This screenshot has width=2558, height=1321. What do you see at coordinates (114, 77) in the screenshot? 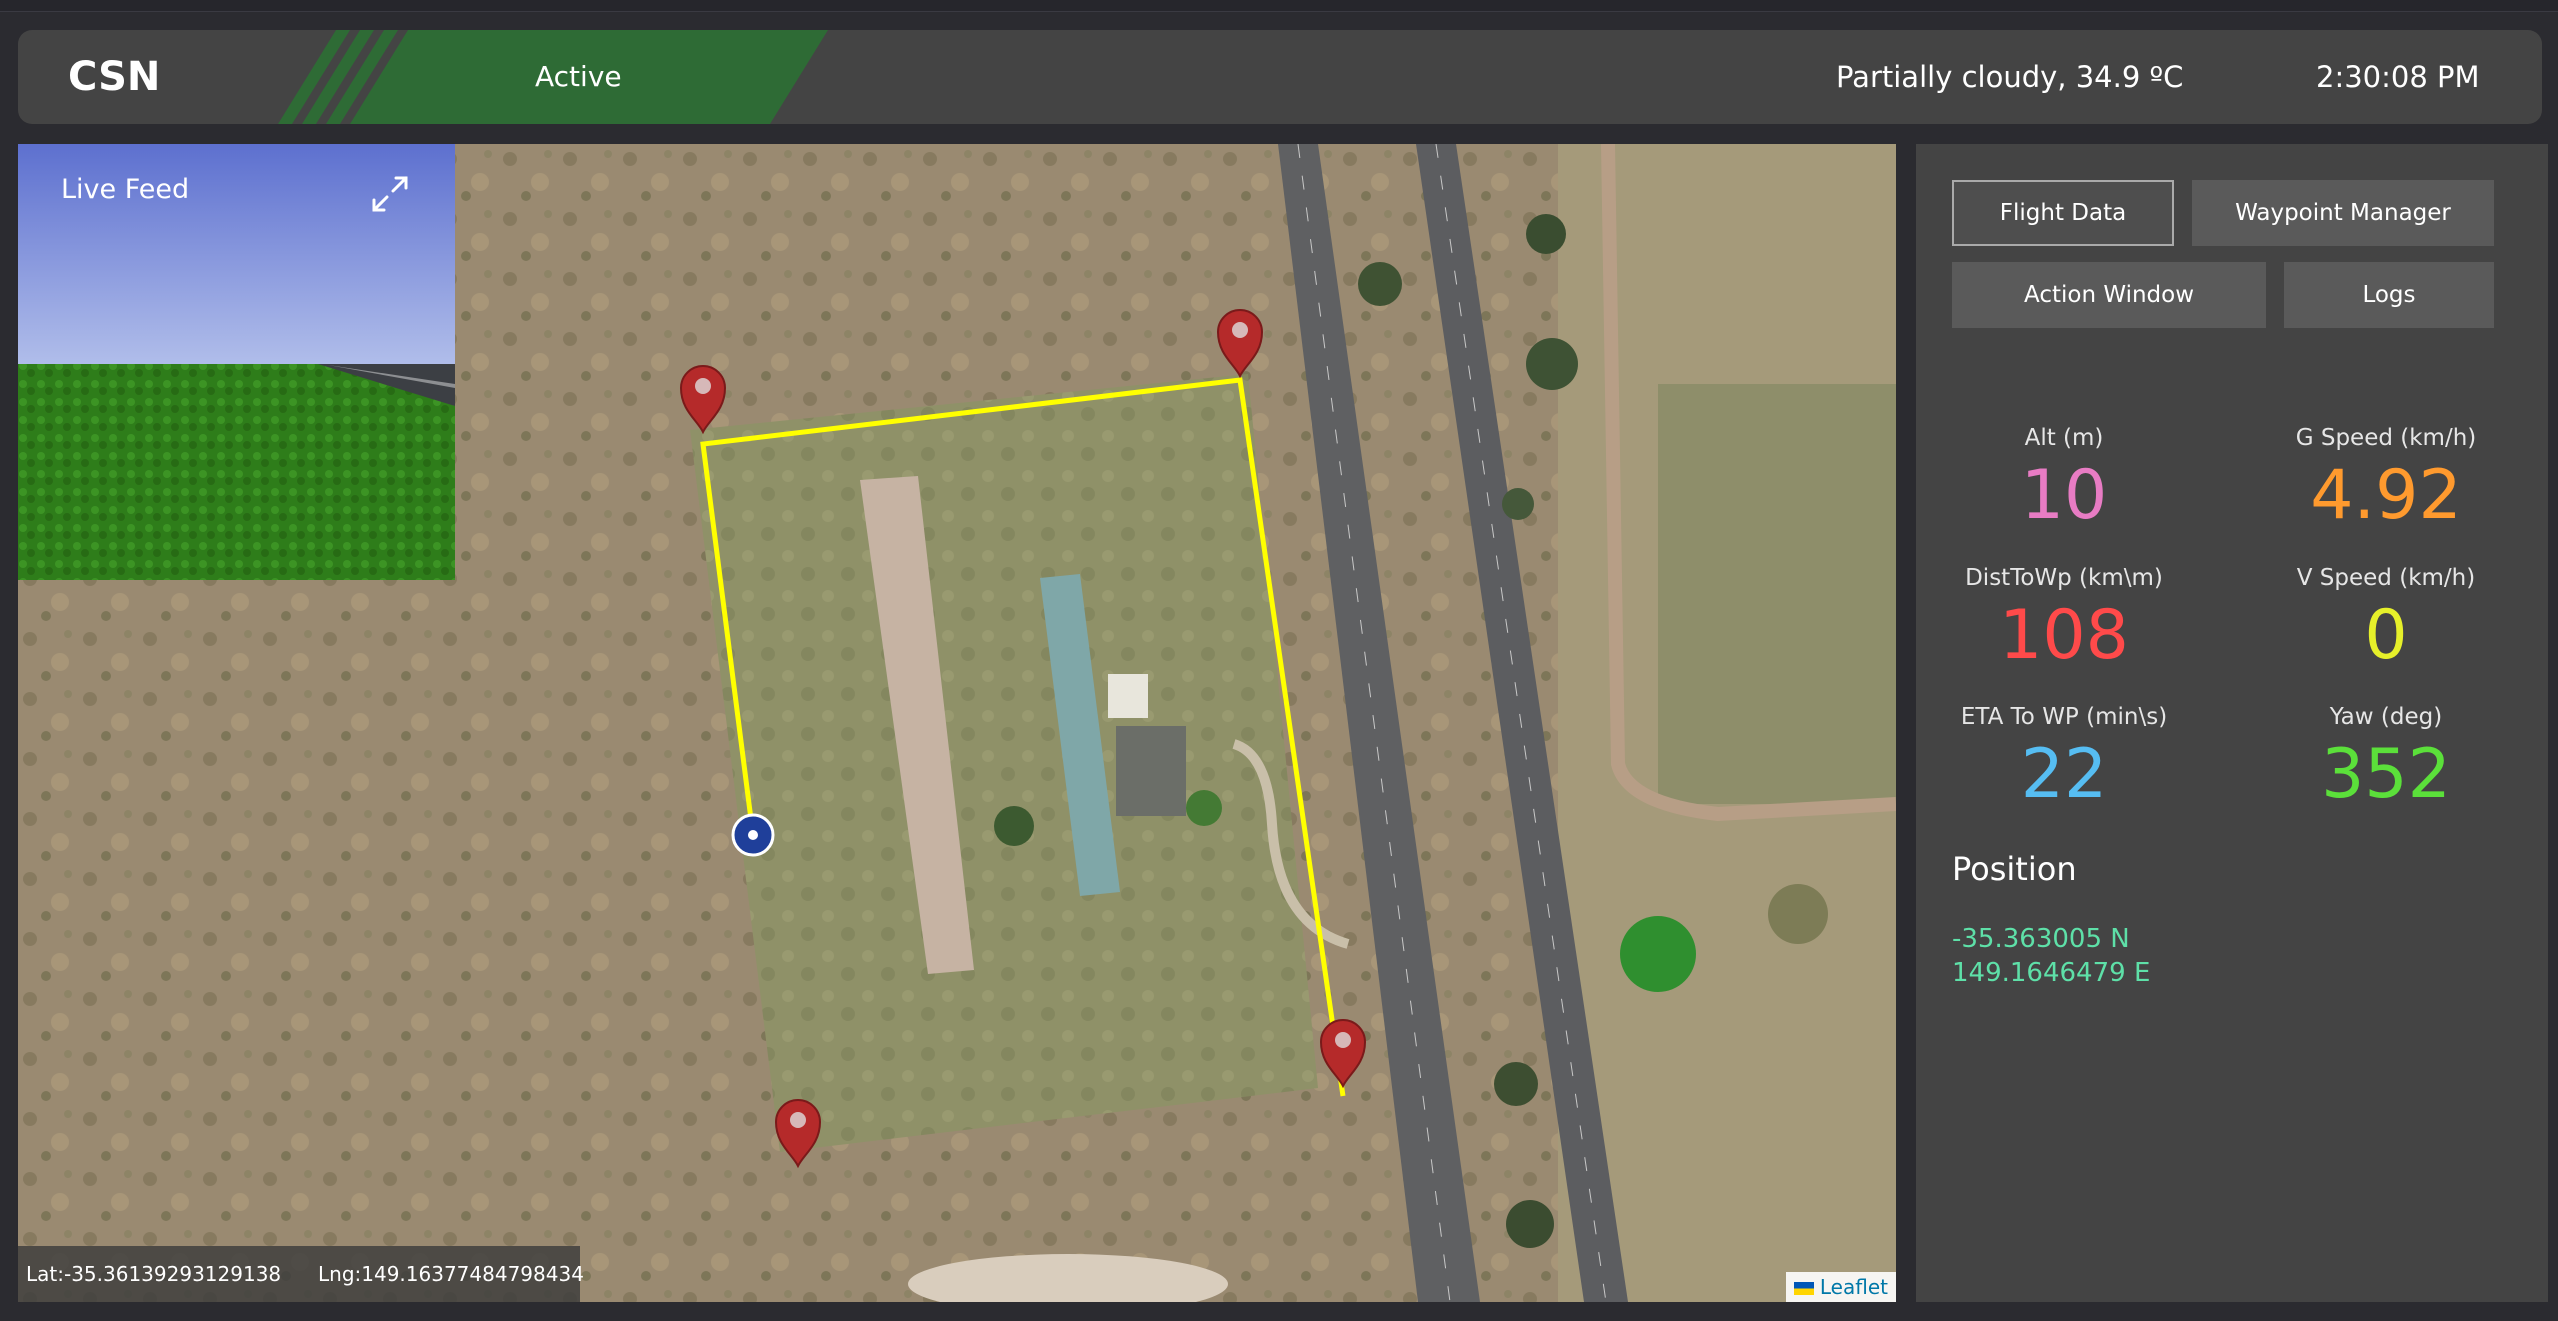
I see `brand-logo: CSN` at bounding box center [114, 77].